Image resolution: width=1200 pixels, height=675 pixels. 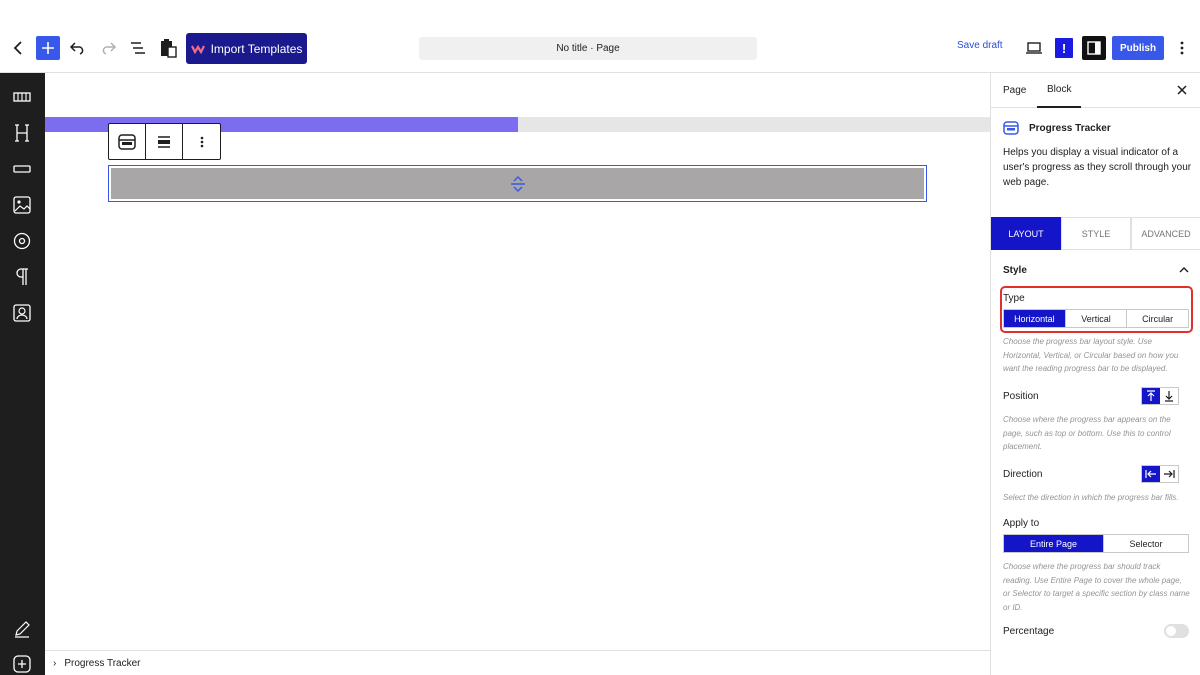 I want to click on apply-selector-option: Selector, so click(x=1145, y=543).